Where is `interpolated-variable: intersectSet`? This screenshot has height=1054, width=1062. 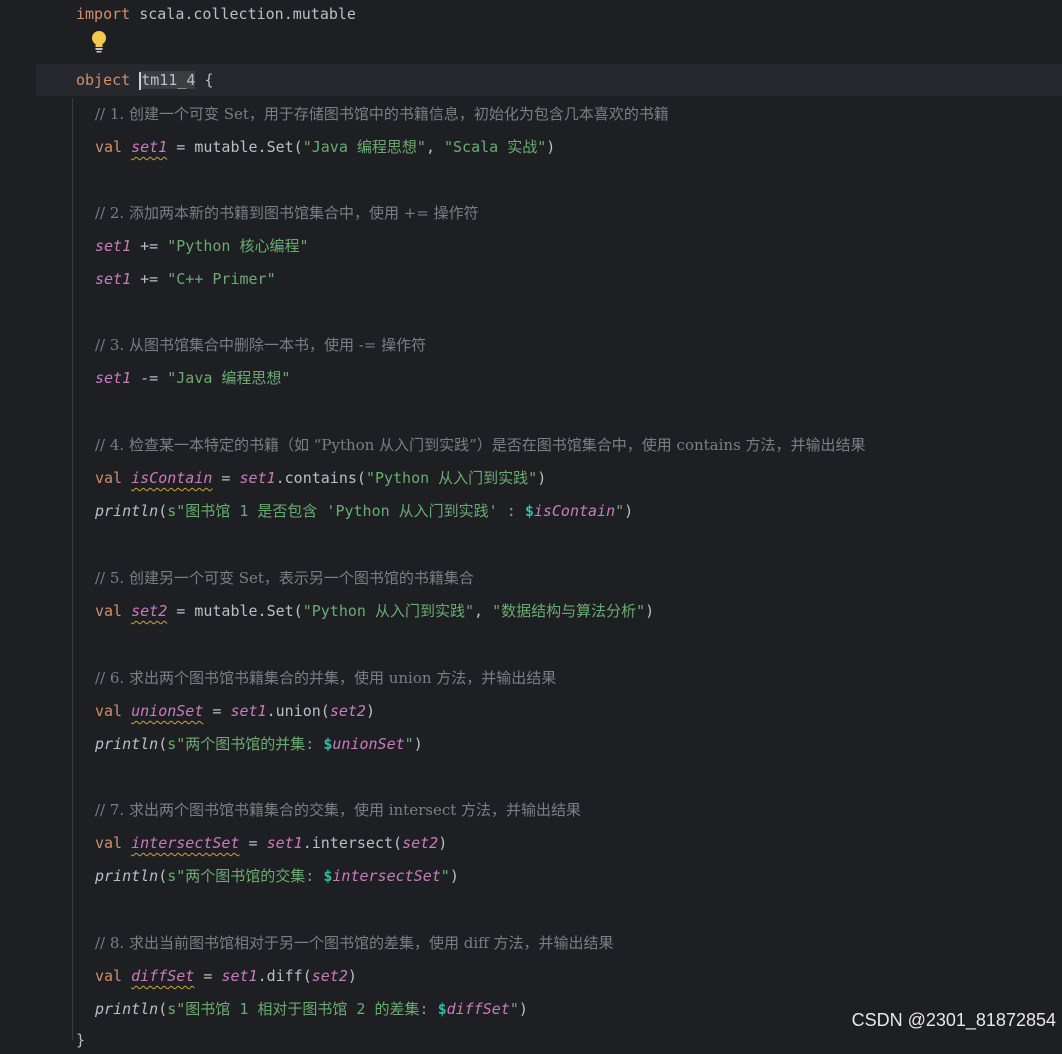 interpolated-variable: intersectSet is located at coordinates (386, 876).